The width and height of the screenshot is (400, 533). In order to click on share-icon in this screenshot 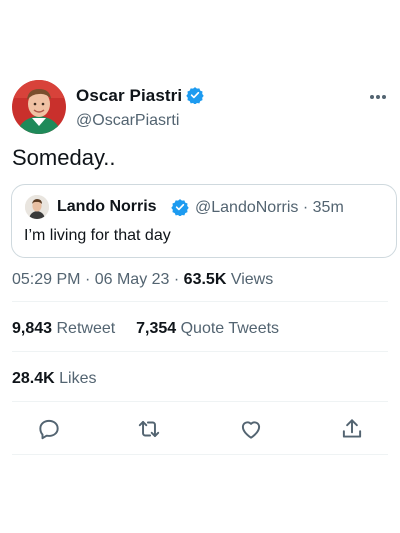, I will do `click(352, 429)`.